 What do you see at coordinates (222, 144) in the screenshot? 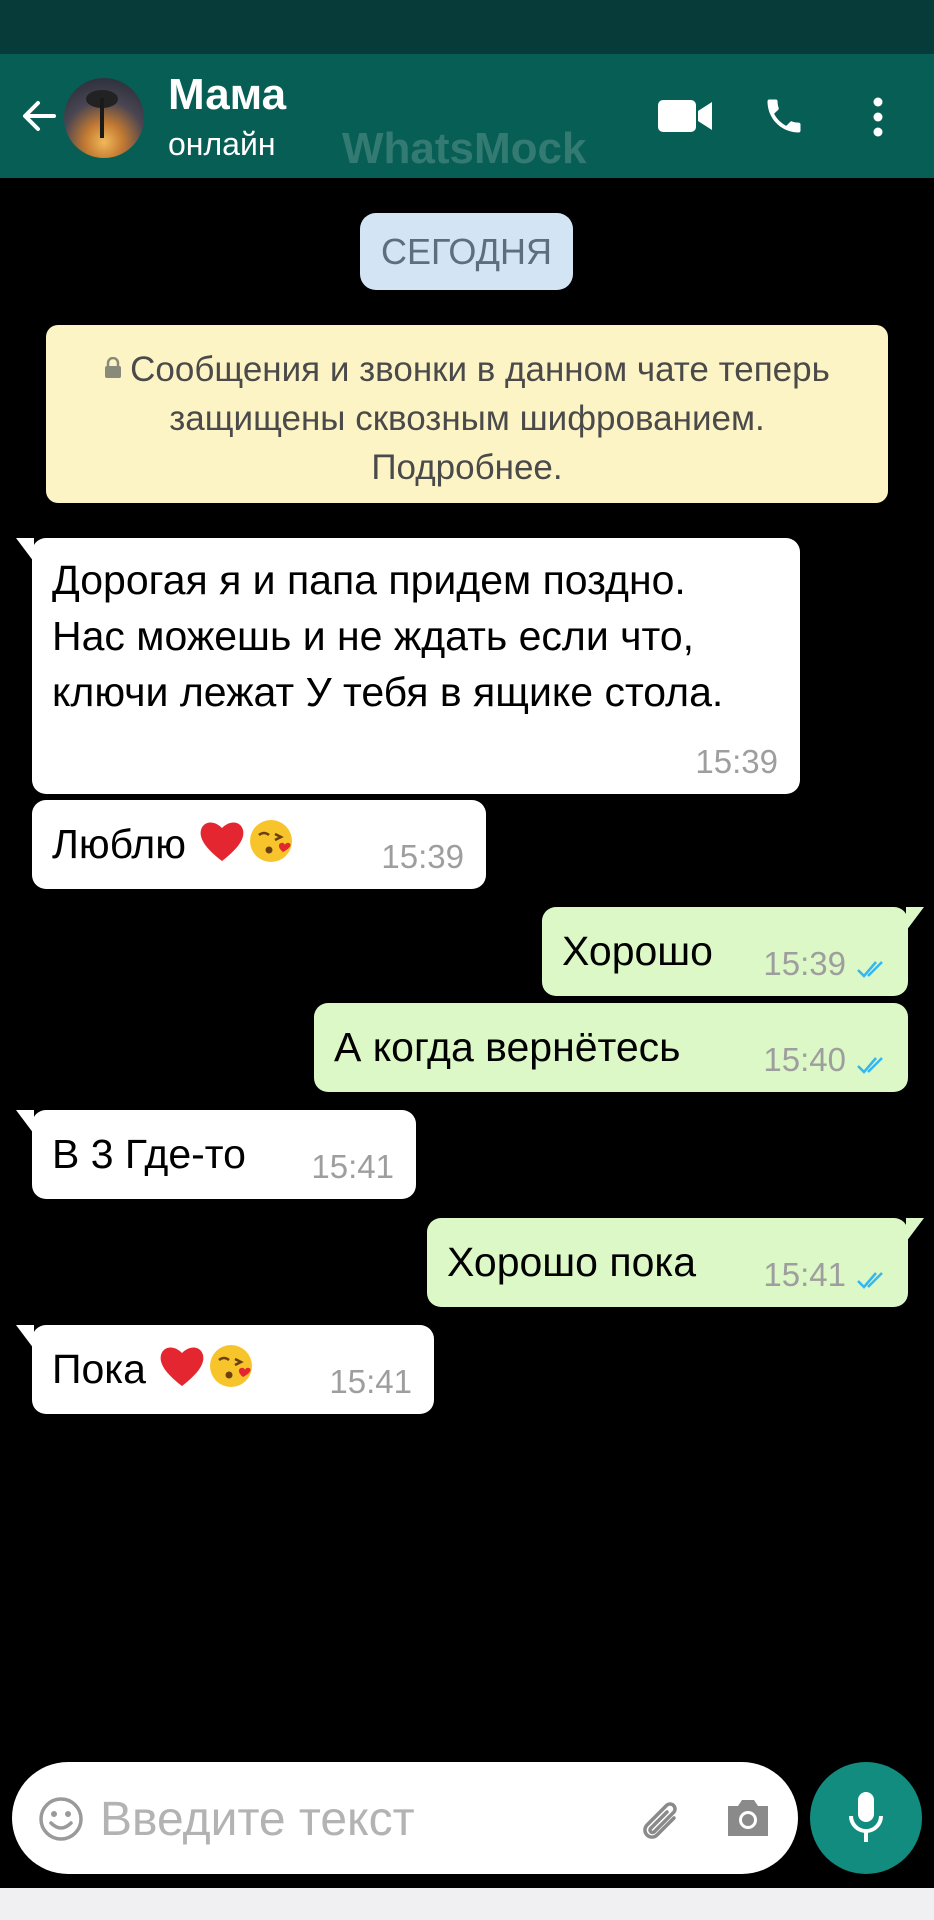
I see `contact-status: онлайн` at bounding box center [222, 144].